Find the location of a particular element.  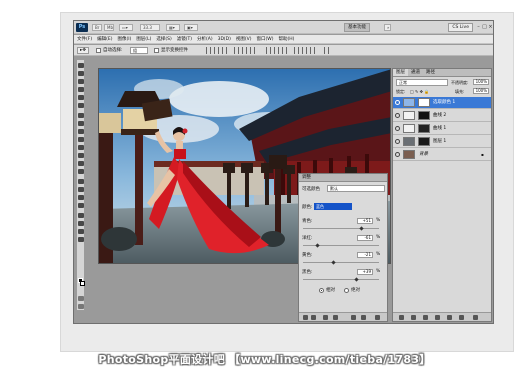

distribute-left-icon is located at coordinates (296, 50).